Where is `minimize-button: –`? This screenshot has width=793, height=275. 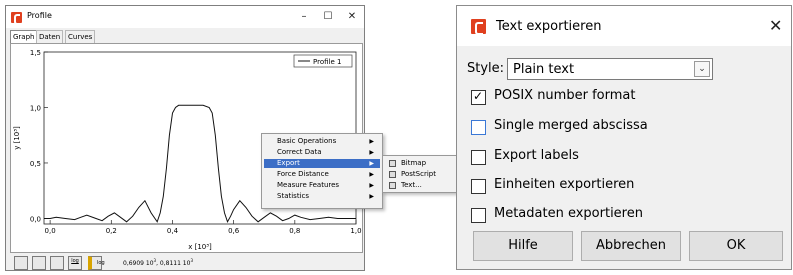 minimize-button: – is located at coordinates (304, 16).